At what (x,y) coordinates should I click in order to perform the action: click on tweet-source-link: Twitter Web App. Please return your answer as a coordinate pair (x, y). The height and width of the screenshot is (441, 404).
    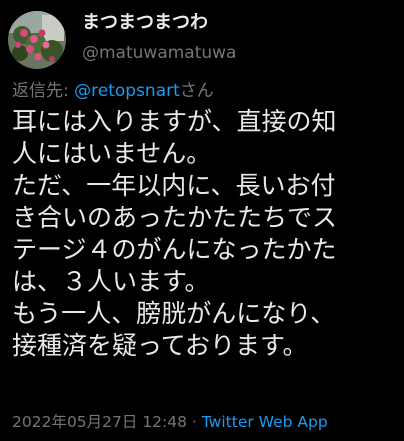
    Looking at the image, I should click on (265, 422).